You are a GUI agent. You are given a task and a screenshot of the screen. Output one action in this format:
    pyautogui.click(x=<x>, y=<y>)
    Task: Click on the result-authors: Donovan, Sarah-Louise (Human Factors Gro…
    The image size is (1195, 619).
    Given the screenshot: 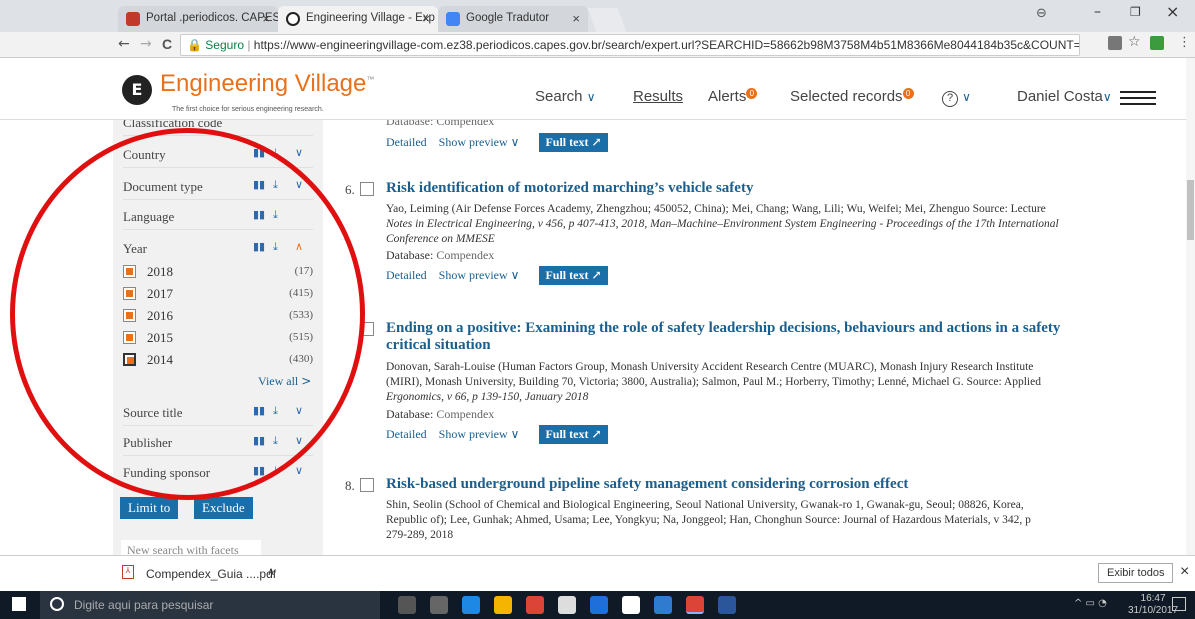 What is the action you would take?
    pyautogui.click(x=781, y=382)
    